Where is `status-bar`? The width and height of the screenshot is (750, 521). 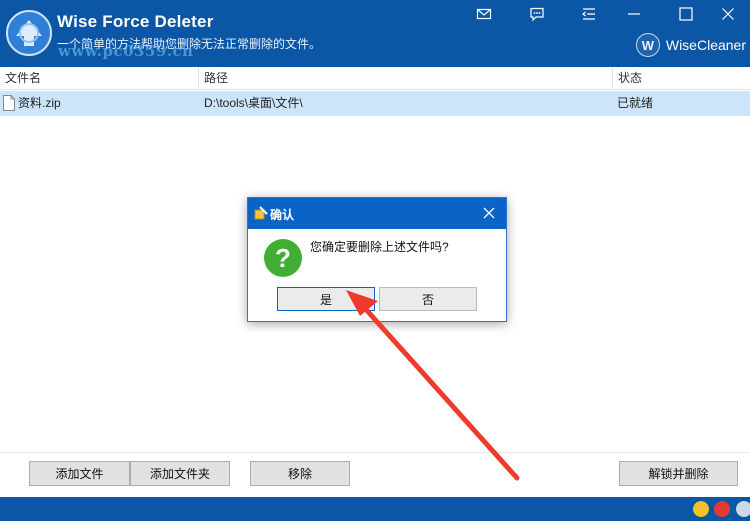
status-bar is located at coordinates (375, 509).